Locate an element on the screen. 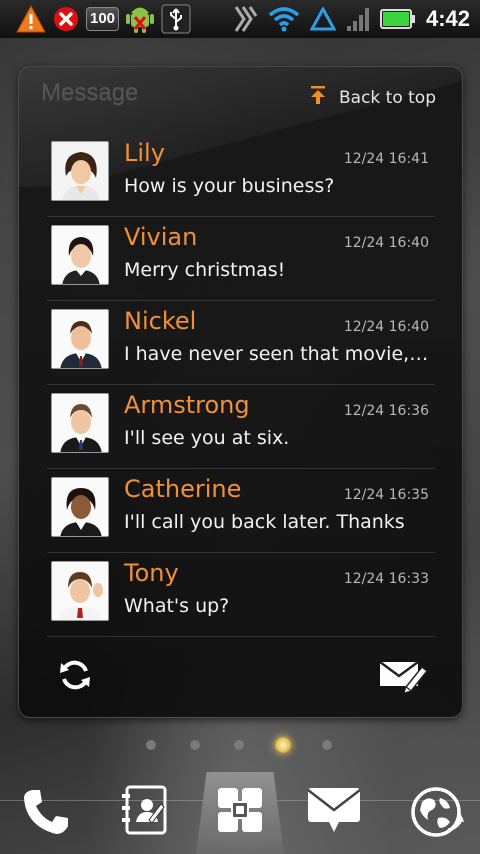  message-time: 12/24 16:35 is located at coordinates (386, 495).